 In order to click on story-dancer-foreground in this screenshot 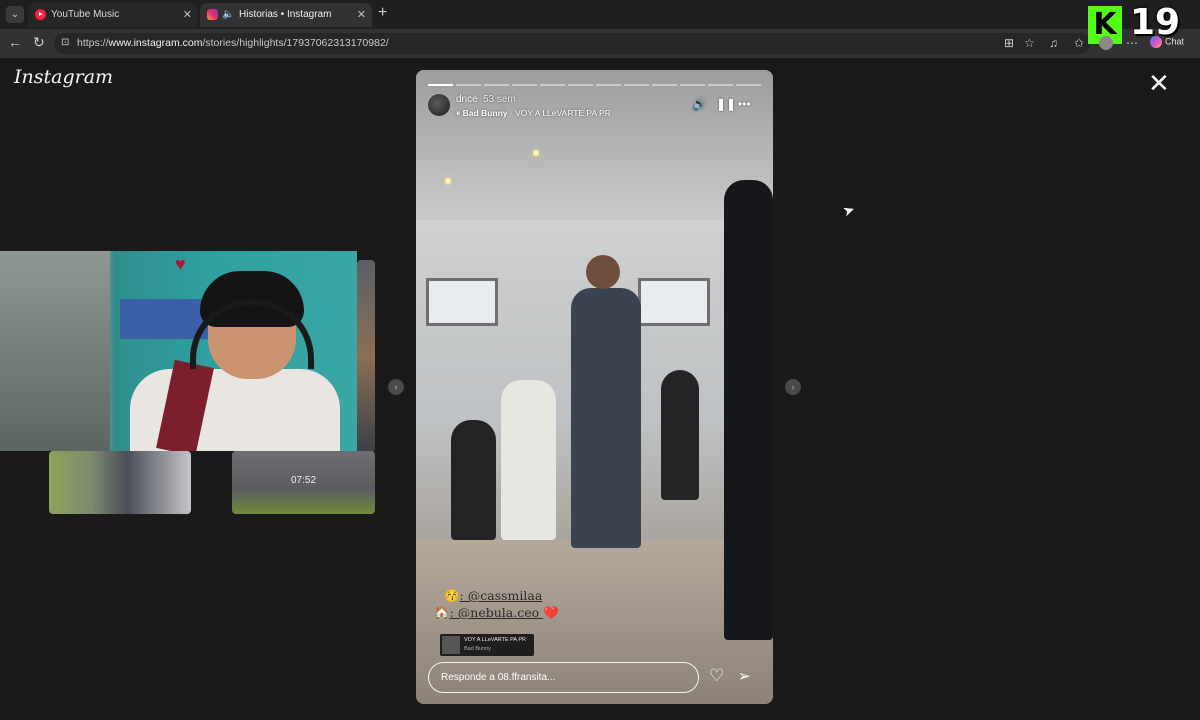, I will do `click(748, 410)`.